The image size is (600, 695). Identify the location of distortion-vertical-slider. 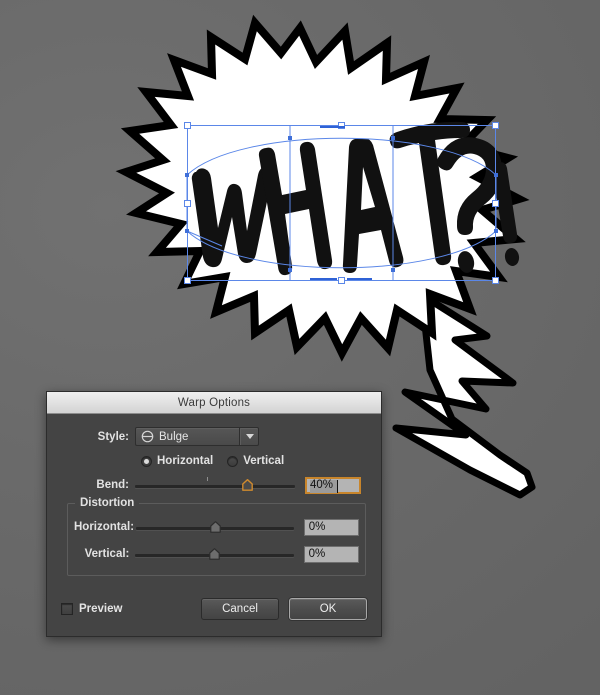
(214, 554).